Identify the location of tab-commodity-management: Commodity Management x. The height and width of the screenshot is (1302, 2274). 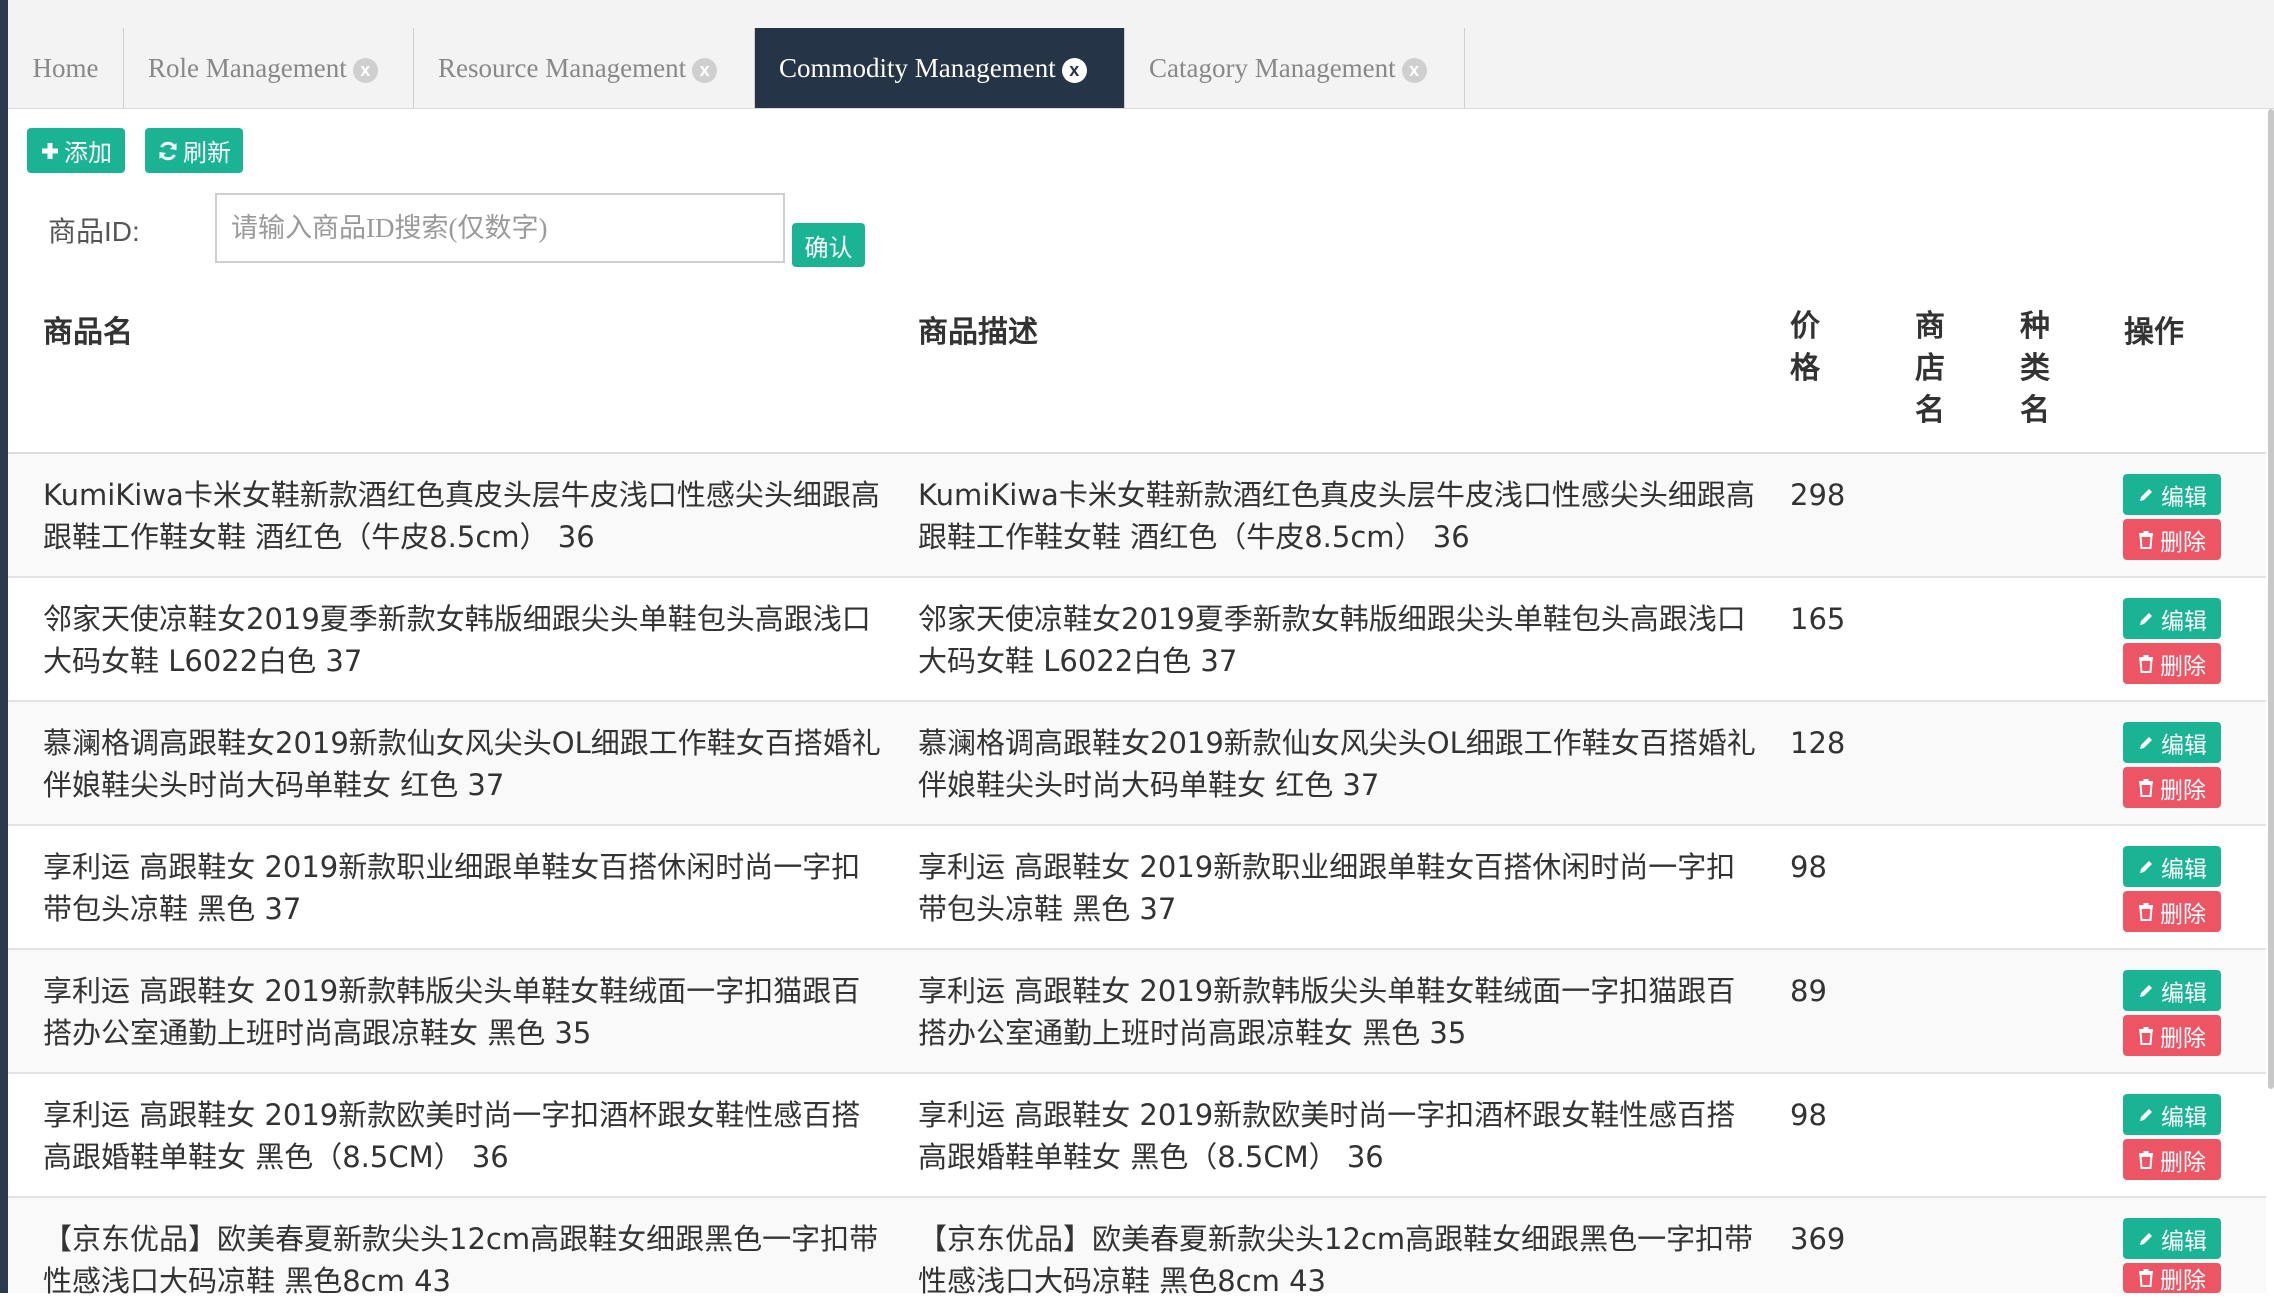
(940, 68).